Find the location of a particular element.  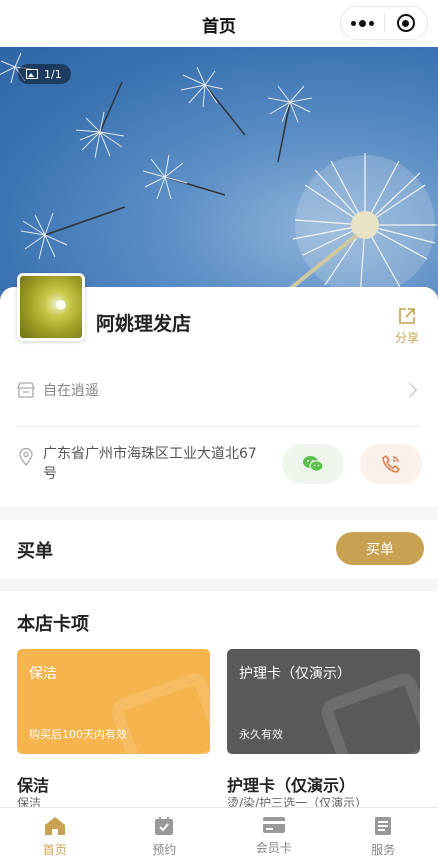

close-miniprogram-icon is located at coordinates (405, 23).